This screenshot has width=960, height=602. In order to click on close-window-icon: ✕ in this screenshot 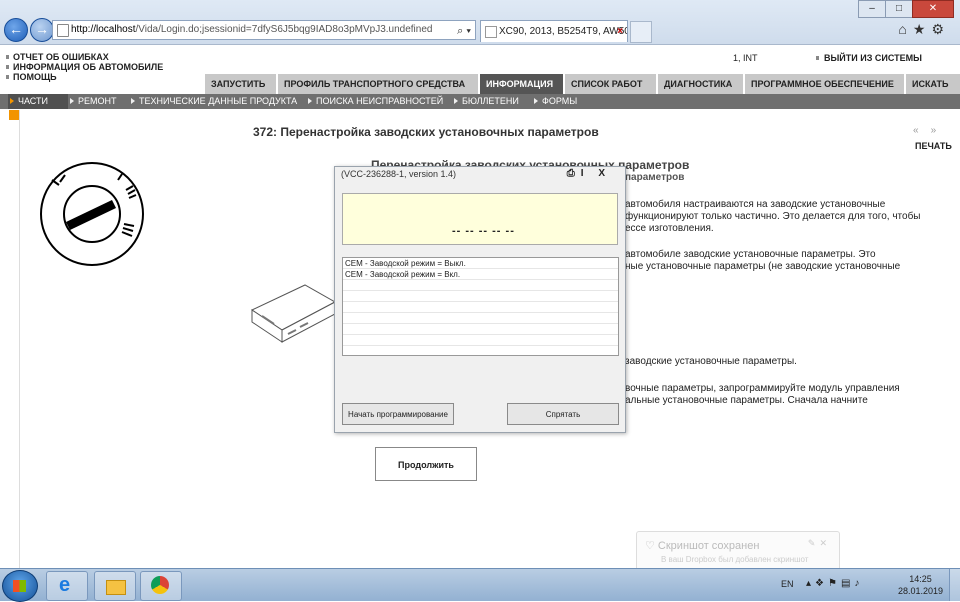, I will do `click(933, 9)`.